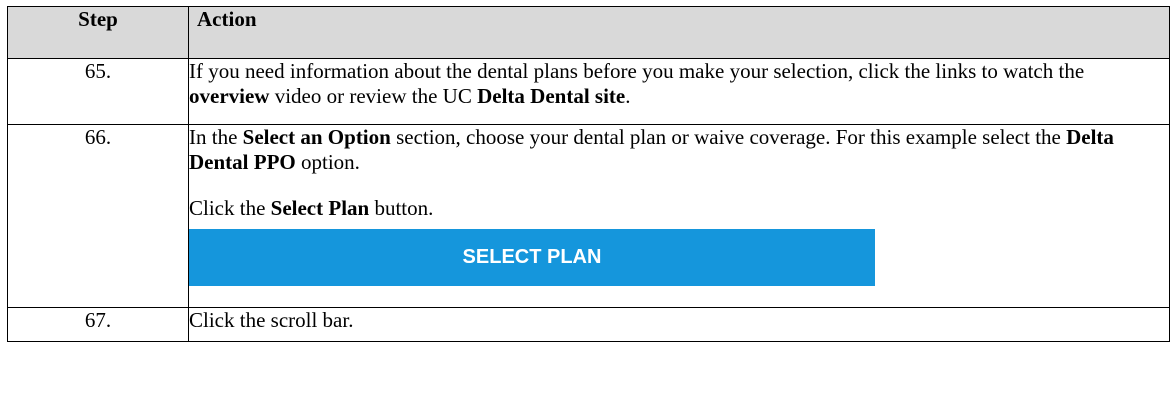 The height and width of the screenshot is (412, 1175). What do you see at coordinates (532, 257) in the screenshot?
I see `select-plan-button: SELECT PLAN` at bounding box center [532, 257].